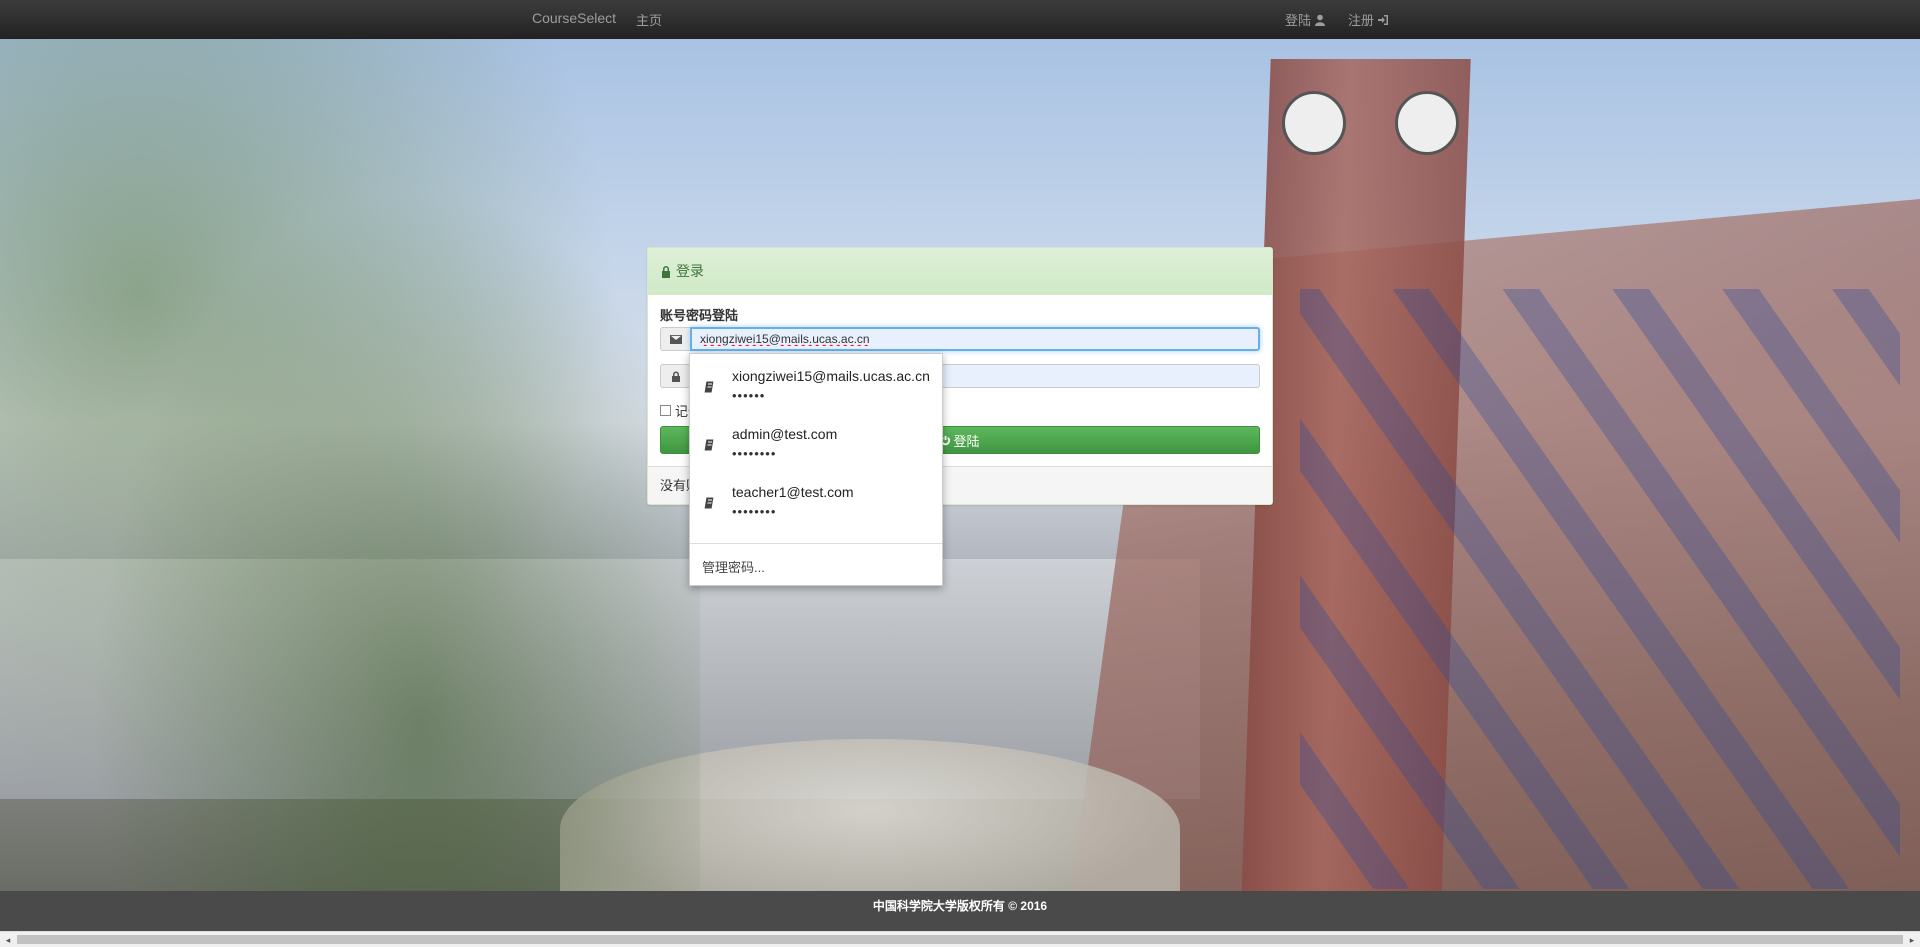 This screenshot has width=1920, height=947. I want to click on copyright-text: 中国科学院大学版权所有 © 2016, so click(960, 906).